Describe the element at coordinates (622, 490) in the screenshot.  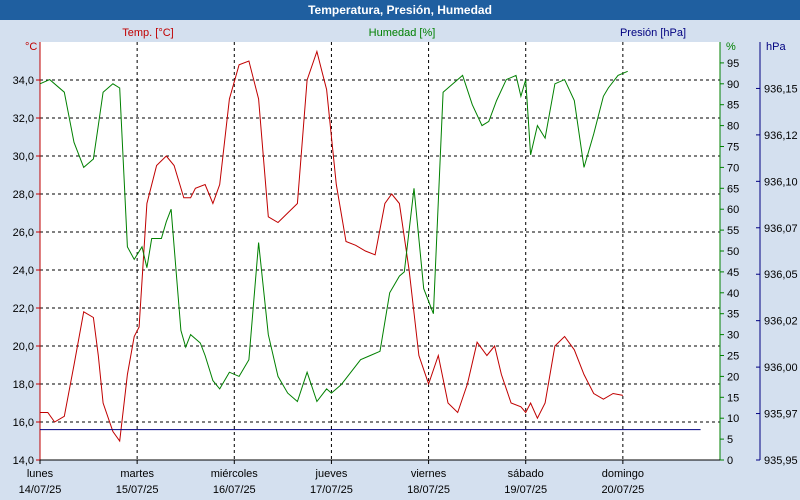
I see `time-tick-date: 20/07/25` at that location.